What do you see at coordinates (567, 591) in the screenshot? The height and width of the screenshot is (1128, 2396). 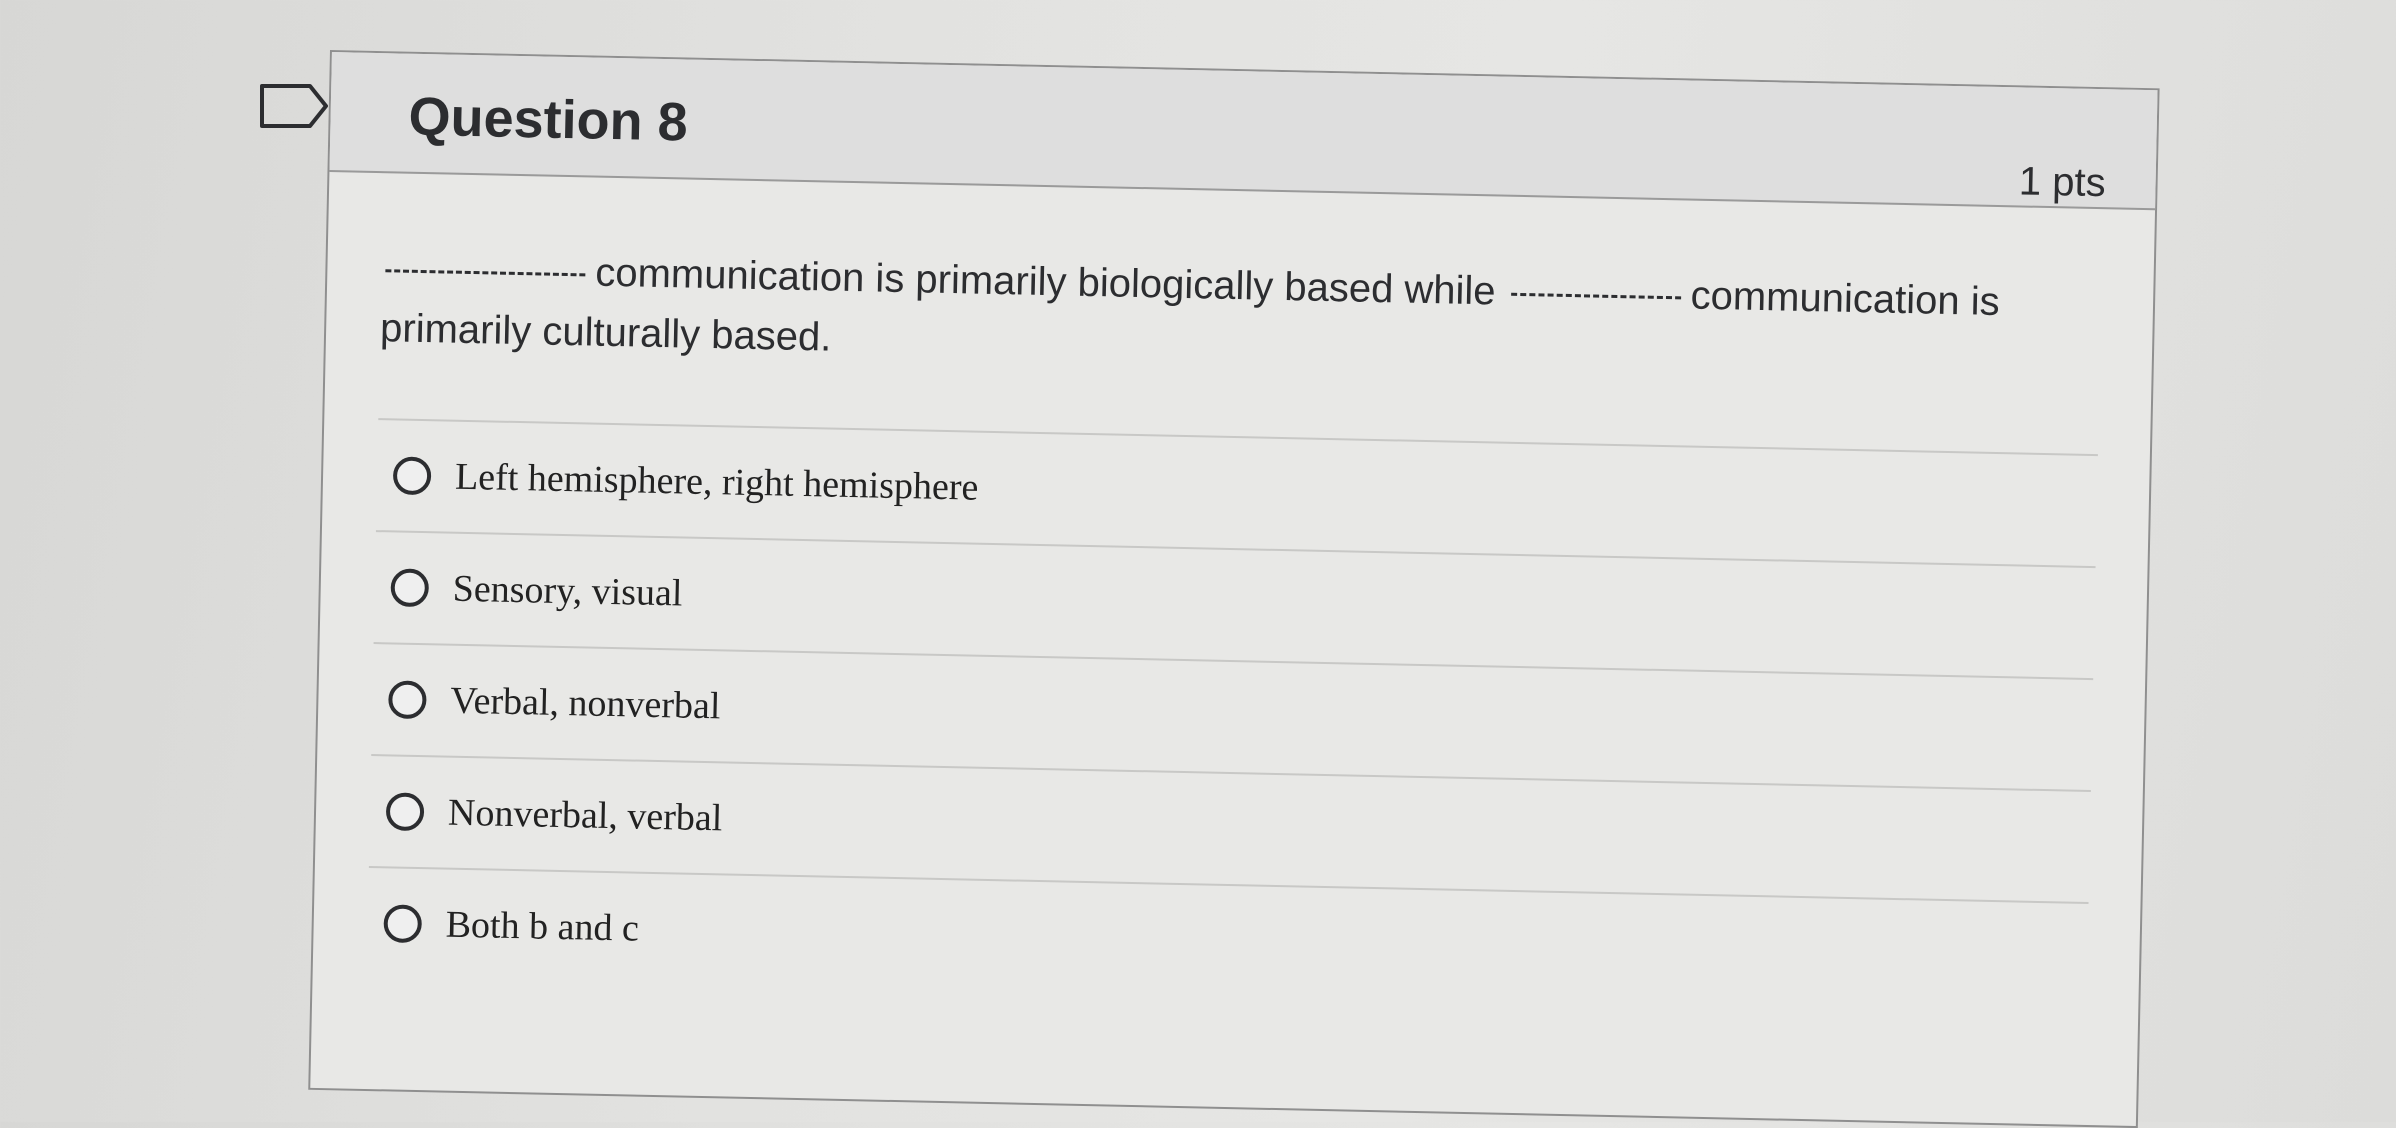 I see `answer-label: Sensory, visual` at bounding box center [567, 591].